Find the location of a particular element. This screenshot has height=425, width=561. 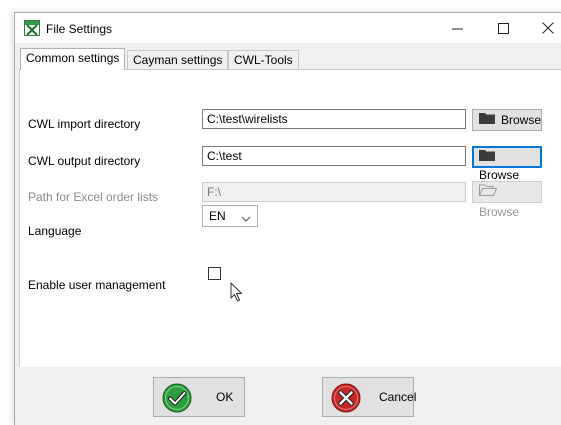

user-management-checkbox is located at coordinates (214, 273).